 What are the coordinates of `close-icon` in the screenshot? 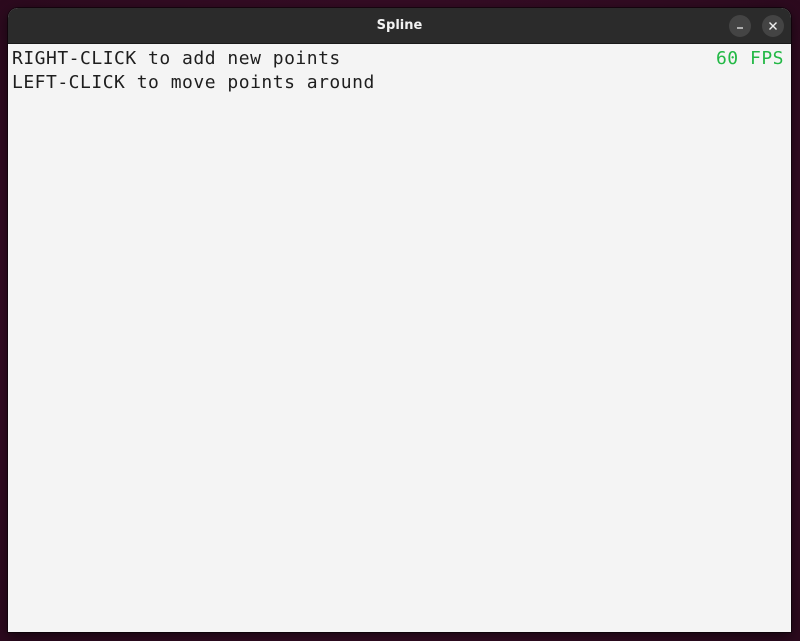 It's located at (773, 26).